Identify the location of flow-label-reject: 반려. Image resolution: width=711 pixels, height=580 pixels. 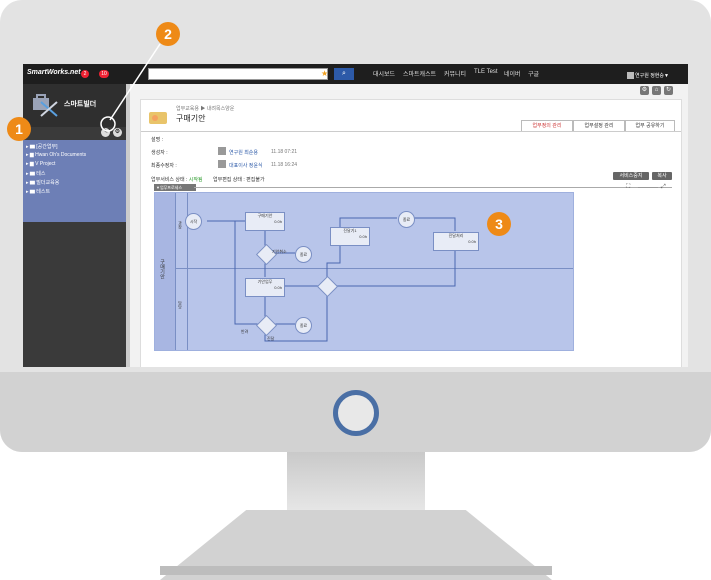
(245, 331).